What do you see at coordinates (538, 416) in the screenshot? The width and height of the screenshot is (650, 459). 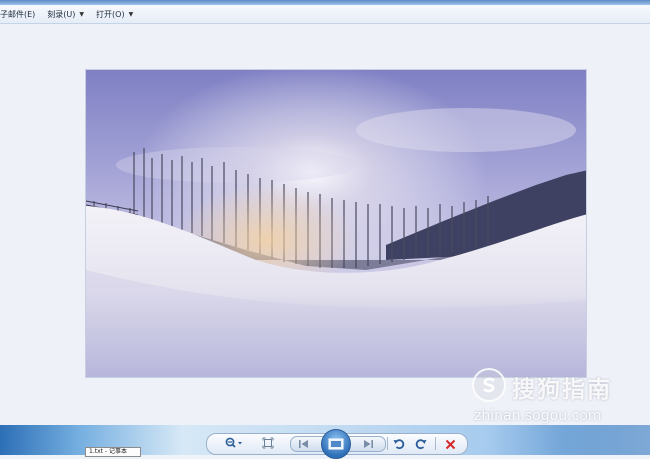 I see `watermark-url: zhinan.sogou.com` at bounding box center [538, 416].